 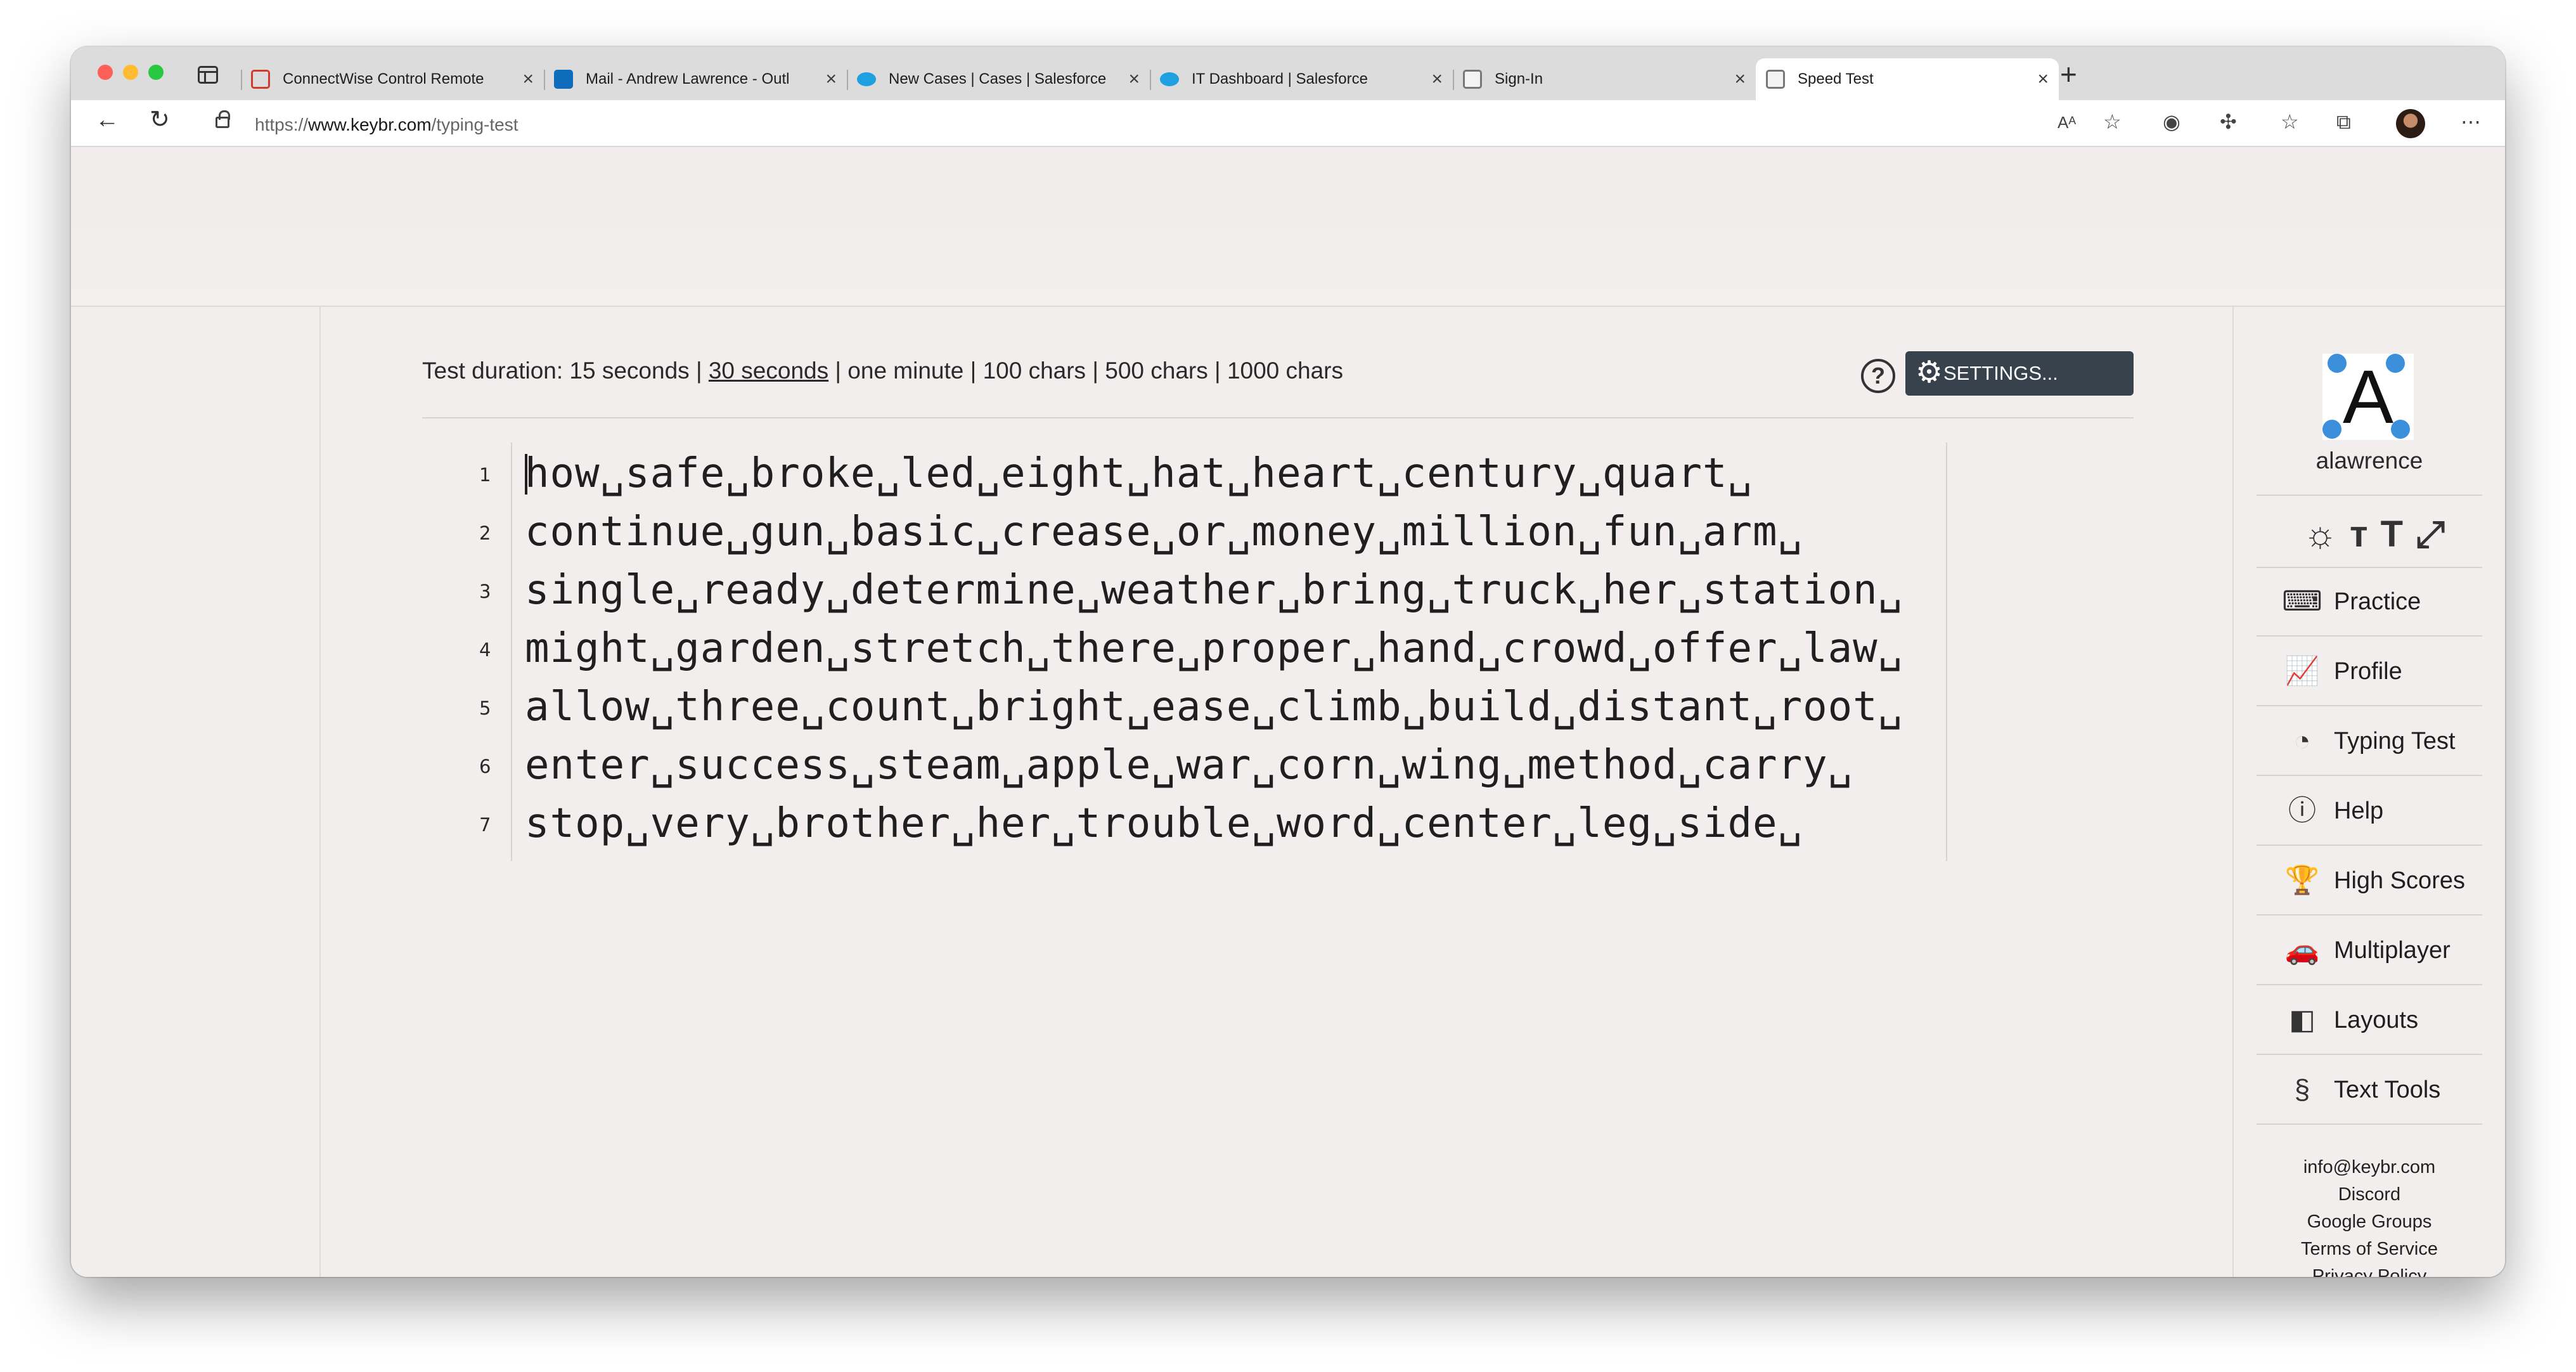 I want to click on nav-high-scores: 🏆 High Scores, so click(x=2369, y=881).